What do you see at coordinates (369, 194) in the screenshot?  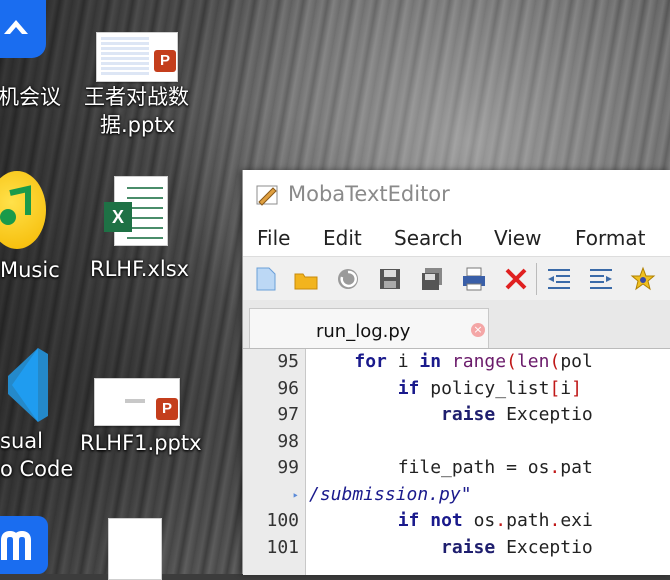 I see `window-title: MobaTextEditor` at bounding box center [369, 194].